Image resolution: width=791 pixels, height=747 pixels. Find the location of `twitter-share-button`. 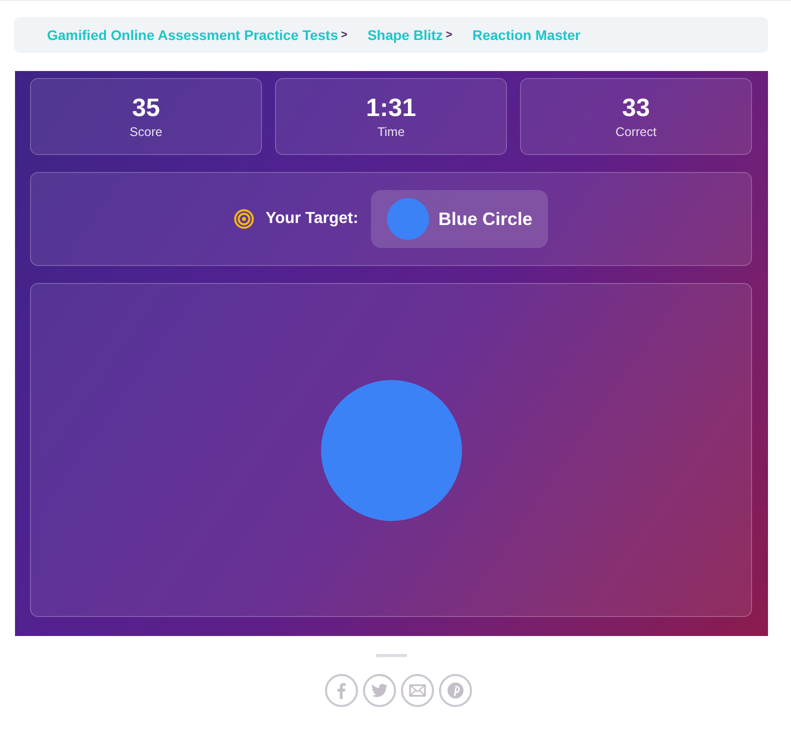

twitter-share-button is located at coordinates (379, 690).